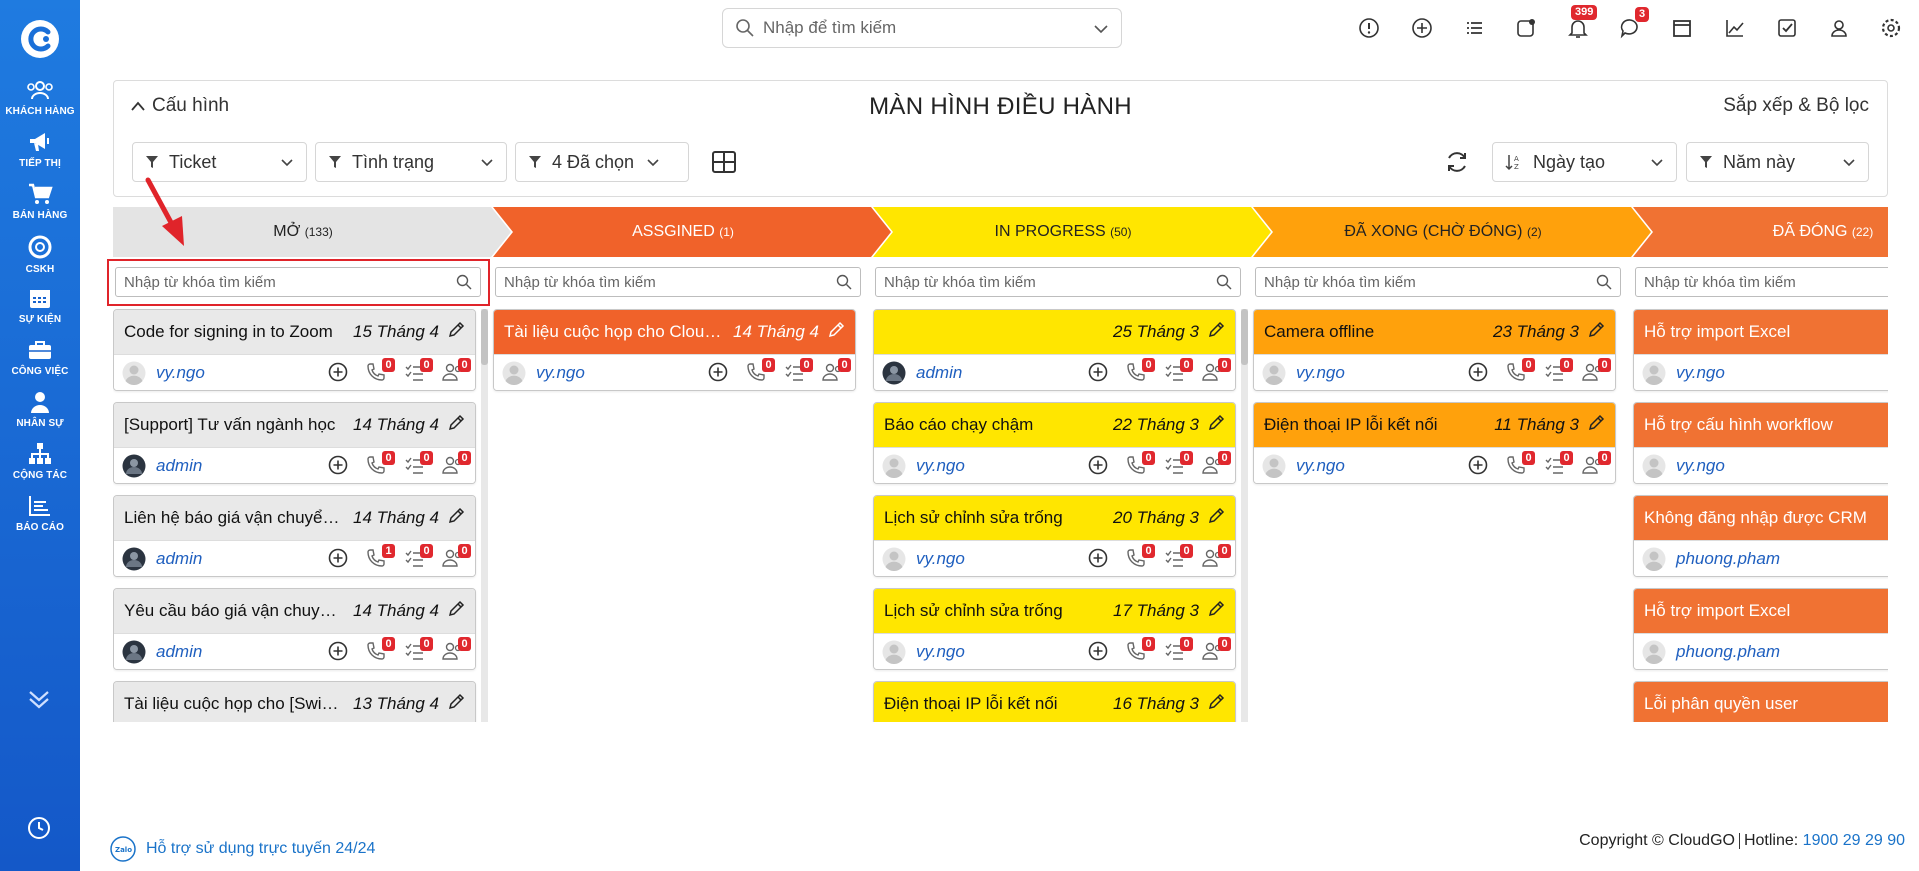 This screenshot has height=871, width=1919. I want to click on ticket-card: Hỗ trợ cấu hình workflow17vy.ngo0, so click(1760, 443).